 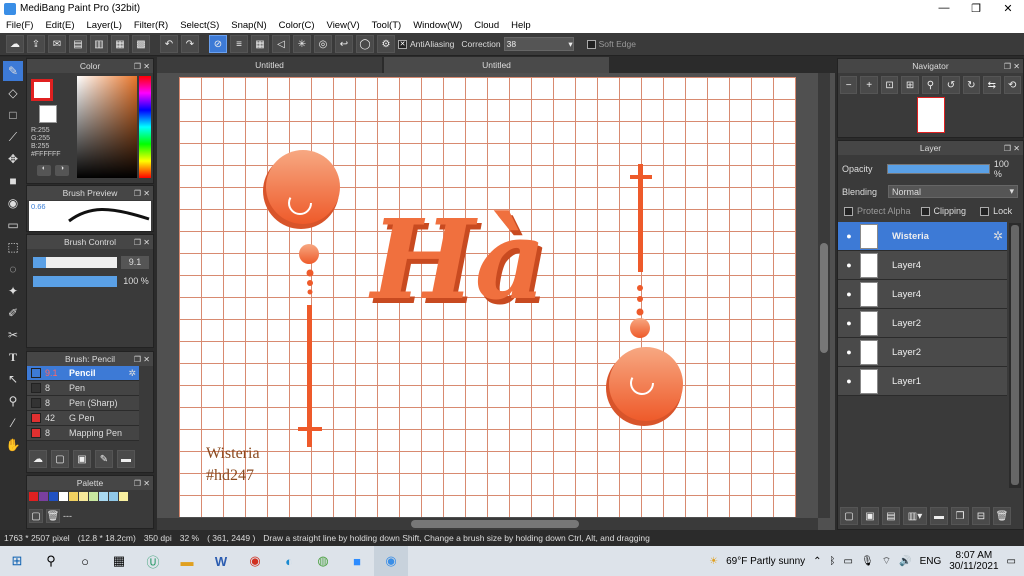 I want to click on edge-icon: ◐, so click(x=289, y=561).